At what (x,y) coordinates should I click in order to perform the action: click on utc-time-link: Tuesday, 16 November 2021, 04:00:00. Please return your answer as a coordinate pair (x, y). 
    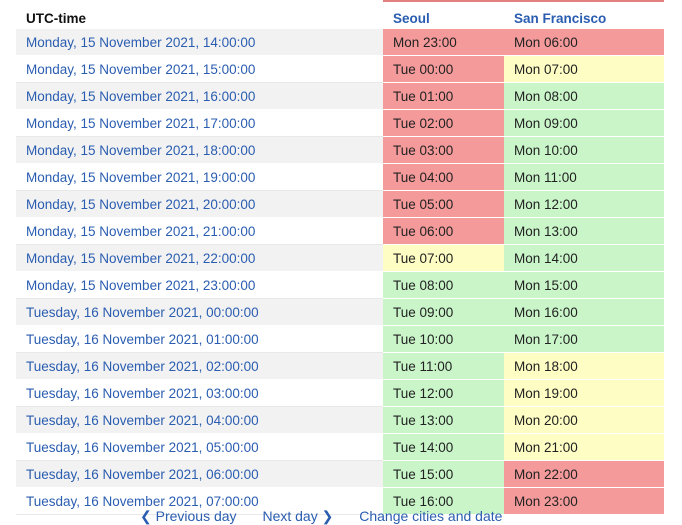
    Looking at the image, I should click on (142, 420).